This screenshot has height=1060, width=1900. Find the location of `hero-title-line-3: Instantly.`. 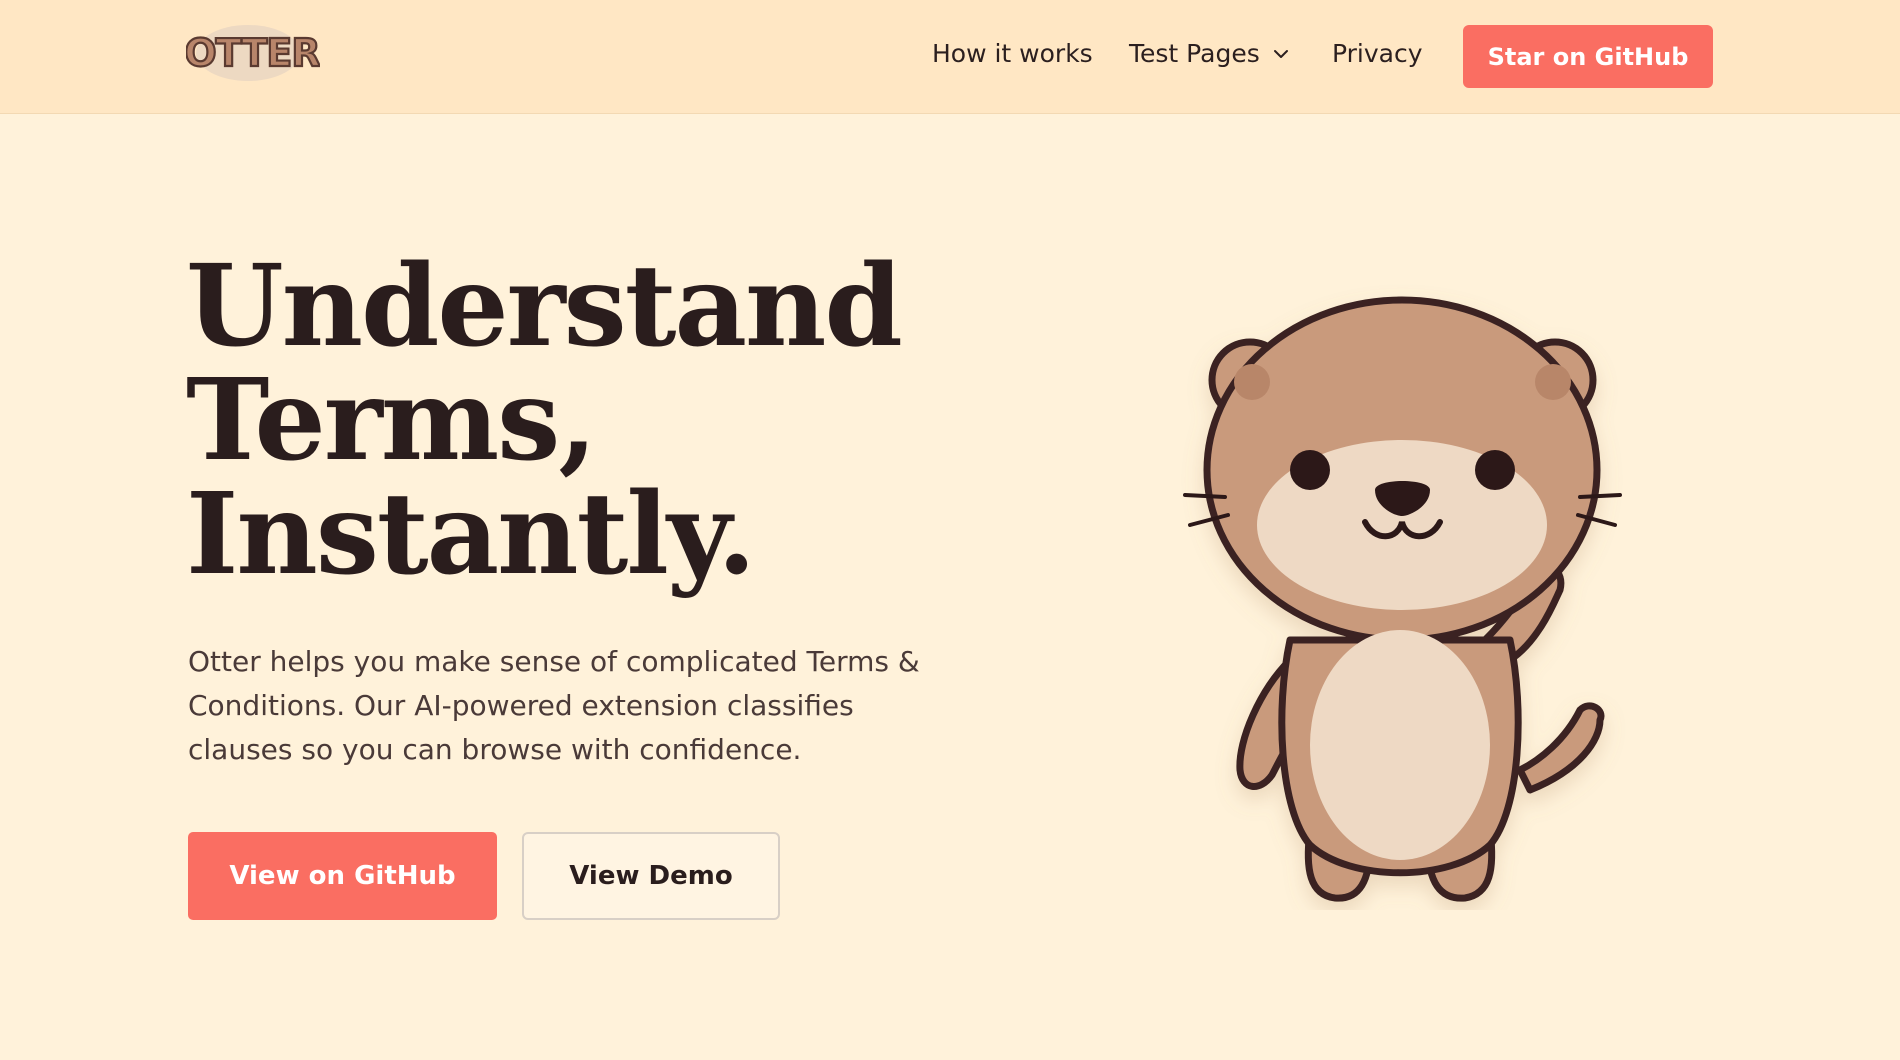

hero-title-line-3: Instantly. is located at coordinates (471, 534).